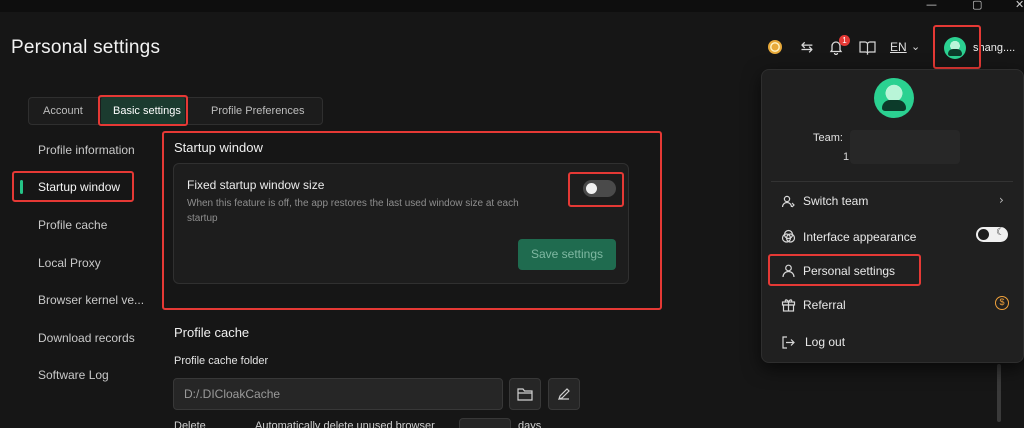 This screenshot has width=1024, height=428. What do you see at coordinates (564, 394) in the screenshot?
I see `edit-pencil-icon` at bounding box center [564, 394].